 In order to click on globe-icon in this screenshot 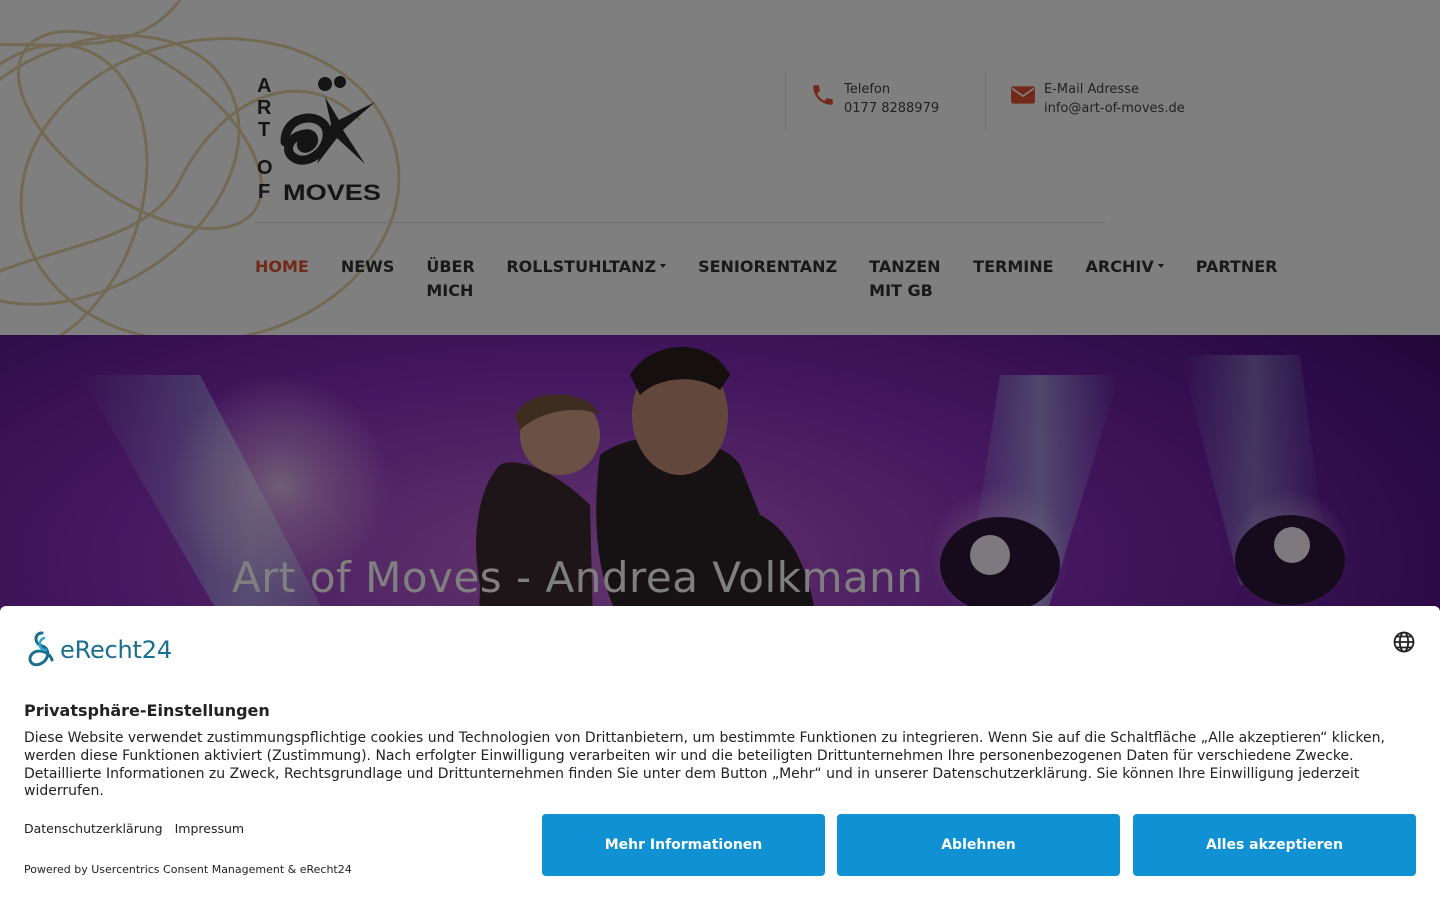, I will do `click(1404, 642)`.